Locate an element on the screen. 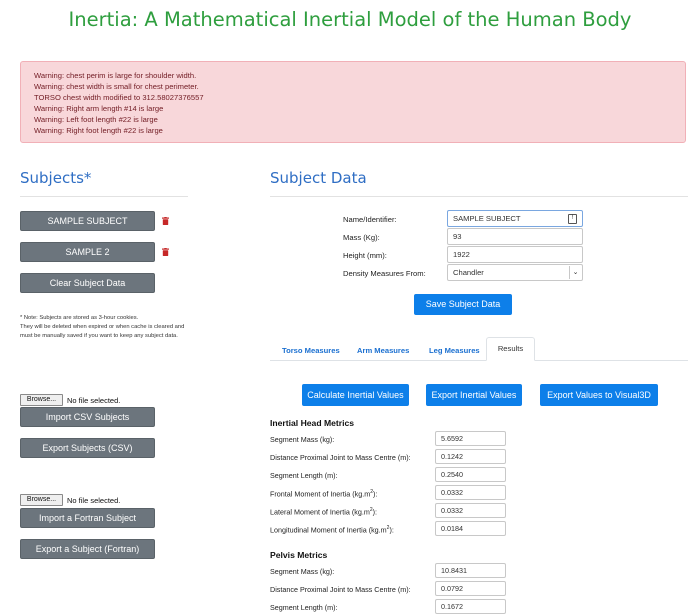 The width and height of the screenshot is (700, 614). name-input: SAMPLE SUBJECT ! is located at coordinates (515, 218).